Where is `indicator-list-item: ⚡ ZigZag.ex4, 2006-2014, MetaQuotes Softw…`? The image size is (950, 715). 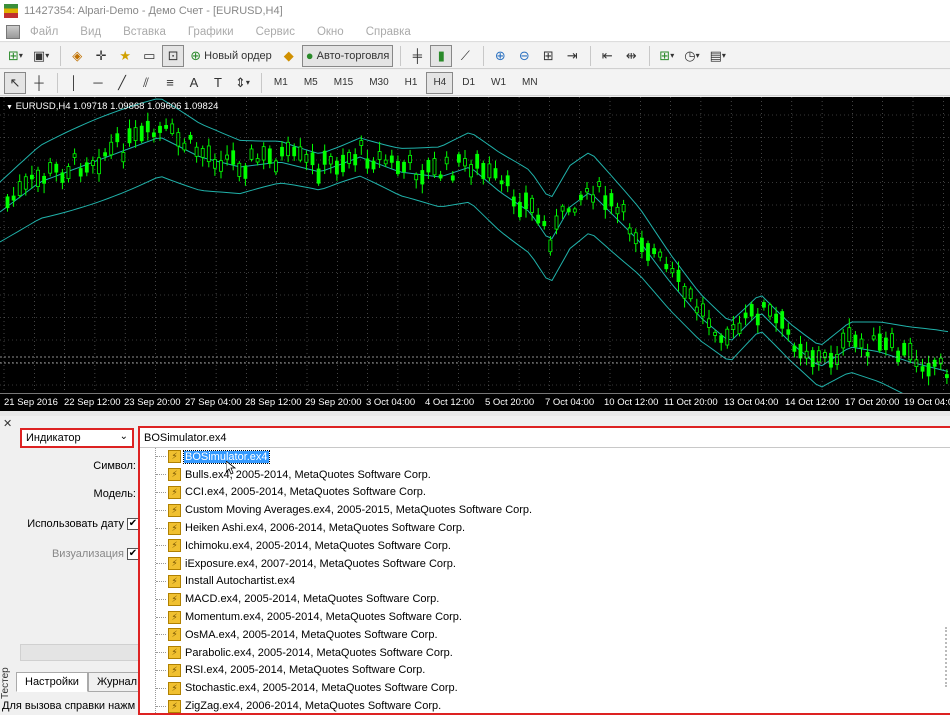
indicator-list-item: ⚡ ZigZag.ex4, 2006-2014, MetaQuotes Softw… is located at coordinates (299, 705).